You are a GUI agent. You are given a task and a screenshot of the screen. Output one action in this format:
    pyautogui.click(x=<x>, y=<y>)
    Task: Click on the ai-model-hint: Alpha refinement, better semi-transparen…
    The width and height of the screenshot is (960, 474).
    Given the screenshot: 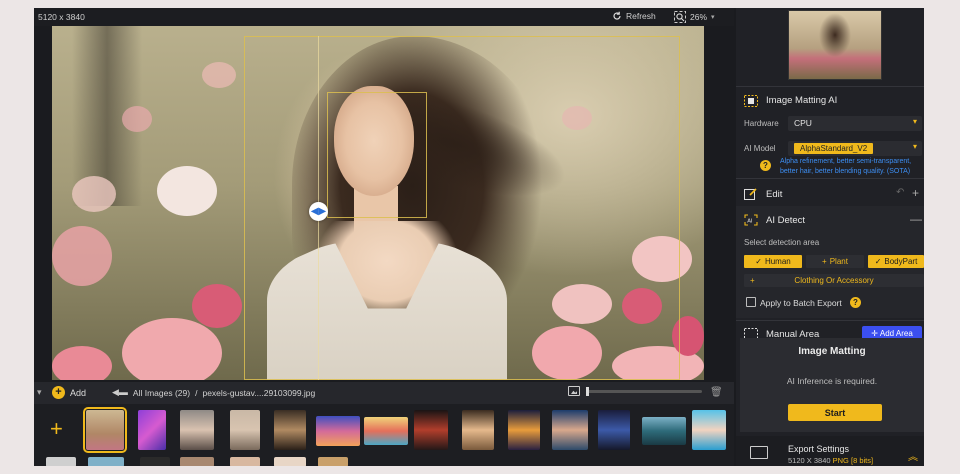 What is the action you would take?
    pyautogui.click(x=846, y=166)
    